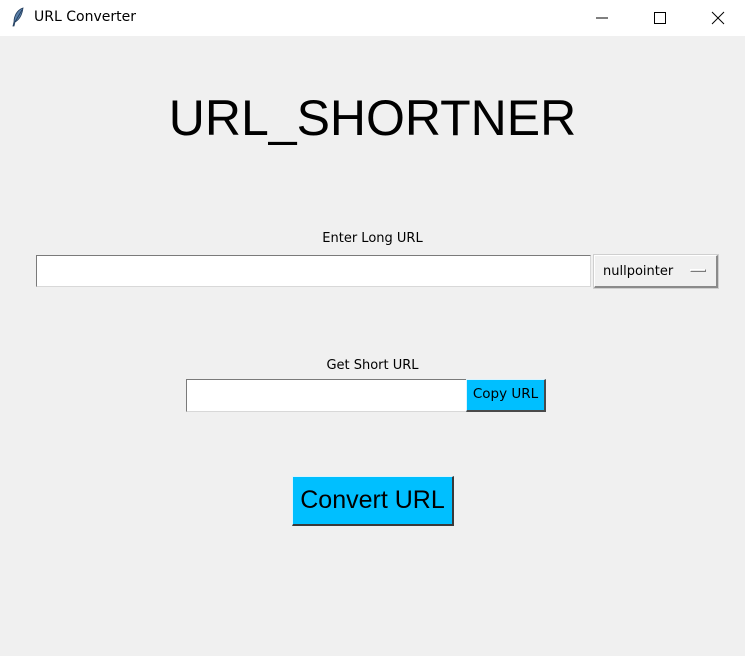  I want to click on maximize-icon, so click(660, 18).